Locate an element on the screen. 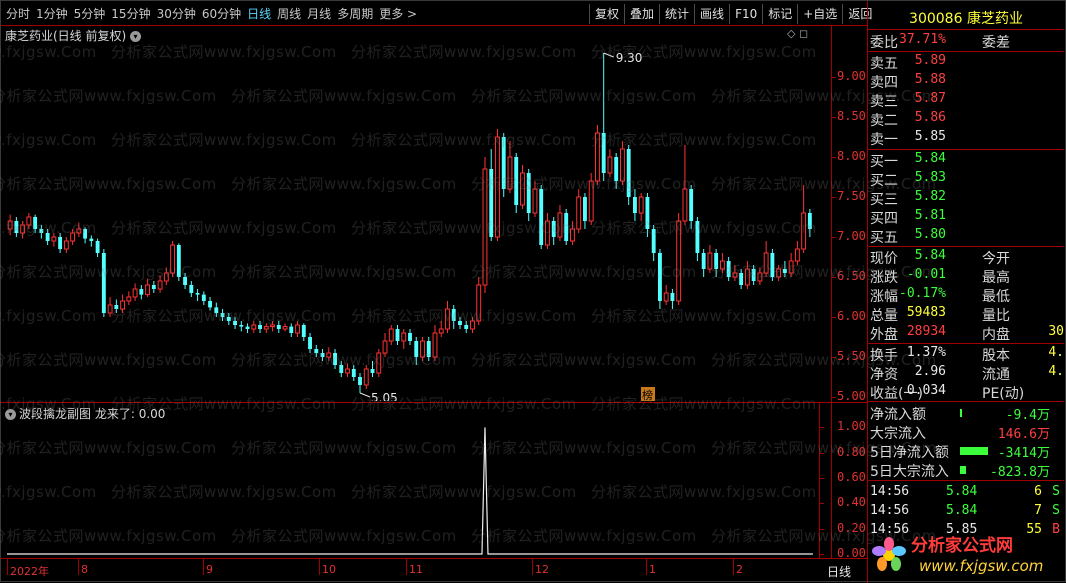 The width and height of the screenshot is (1066, 583). period-tab-10: 更多 > is located at coordinates (398, 14).